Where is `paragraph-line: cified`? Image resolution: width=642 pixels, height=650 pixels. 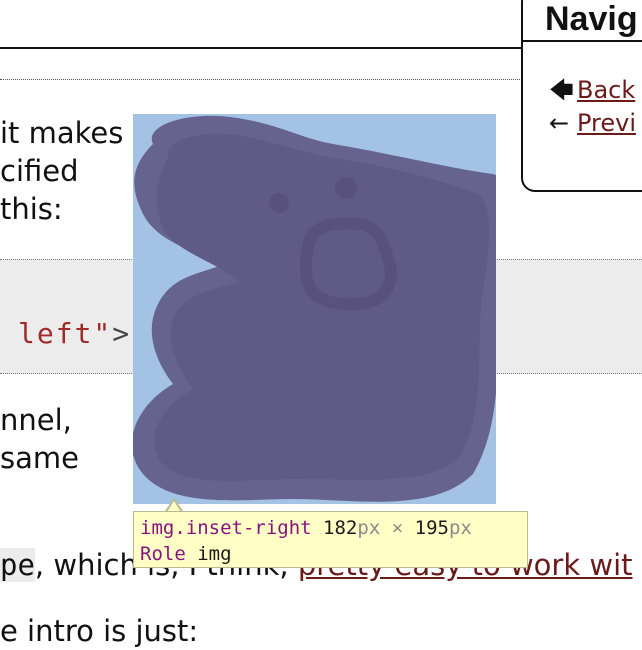 paragraph-line: cified is located at coordinates (39, 171).